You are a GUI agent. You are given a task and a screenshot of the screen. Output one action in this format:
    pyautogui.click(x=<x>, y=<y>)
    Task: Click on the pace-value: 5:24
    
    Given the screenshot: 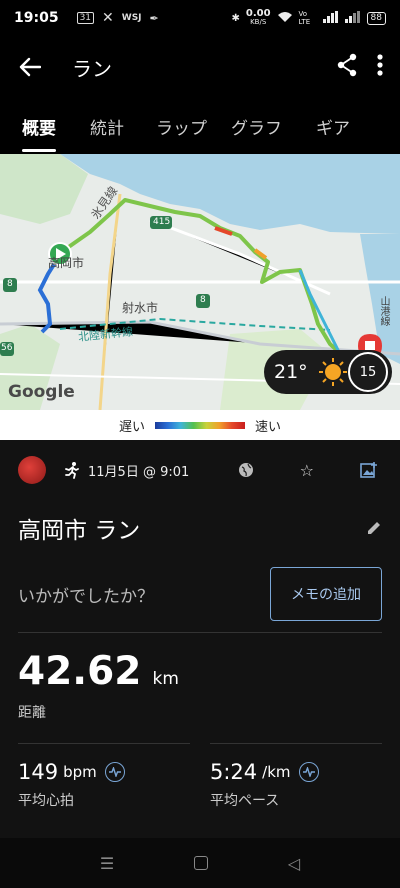 What is the action you would take?
    pyautogui.click(x=234, y=772)
    